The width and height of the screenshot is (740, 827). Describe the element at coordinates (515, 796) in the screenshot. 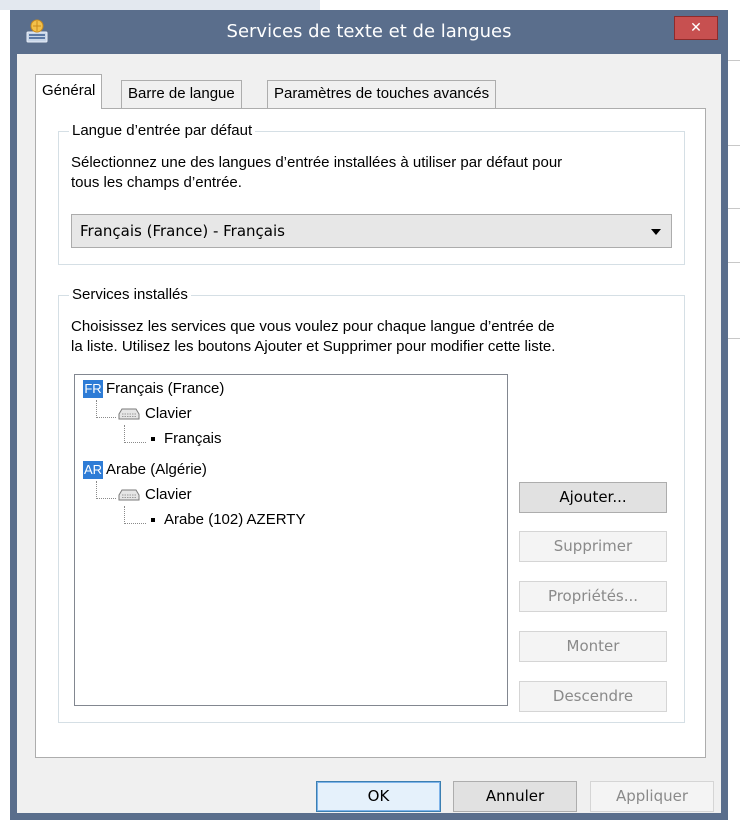

I see `cancel-button: Annuler` at that location.